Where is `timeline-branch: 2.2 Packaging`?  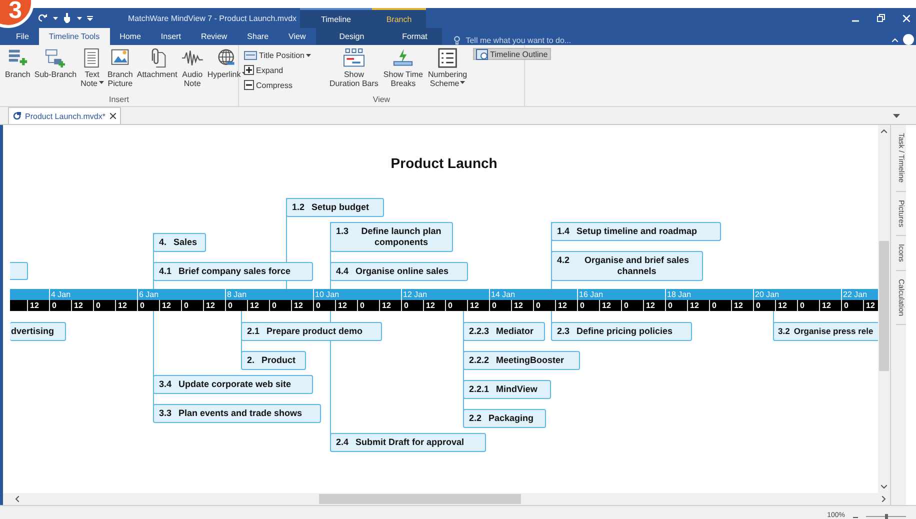
timeline-branch: 2.2 Packaging is located at coordinates (504, 418).